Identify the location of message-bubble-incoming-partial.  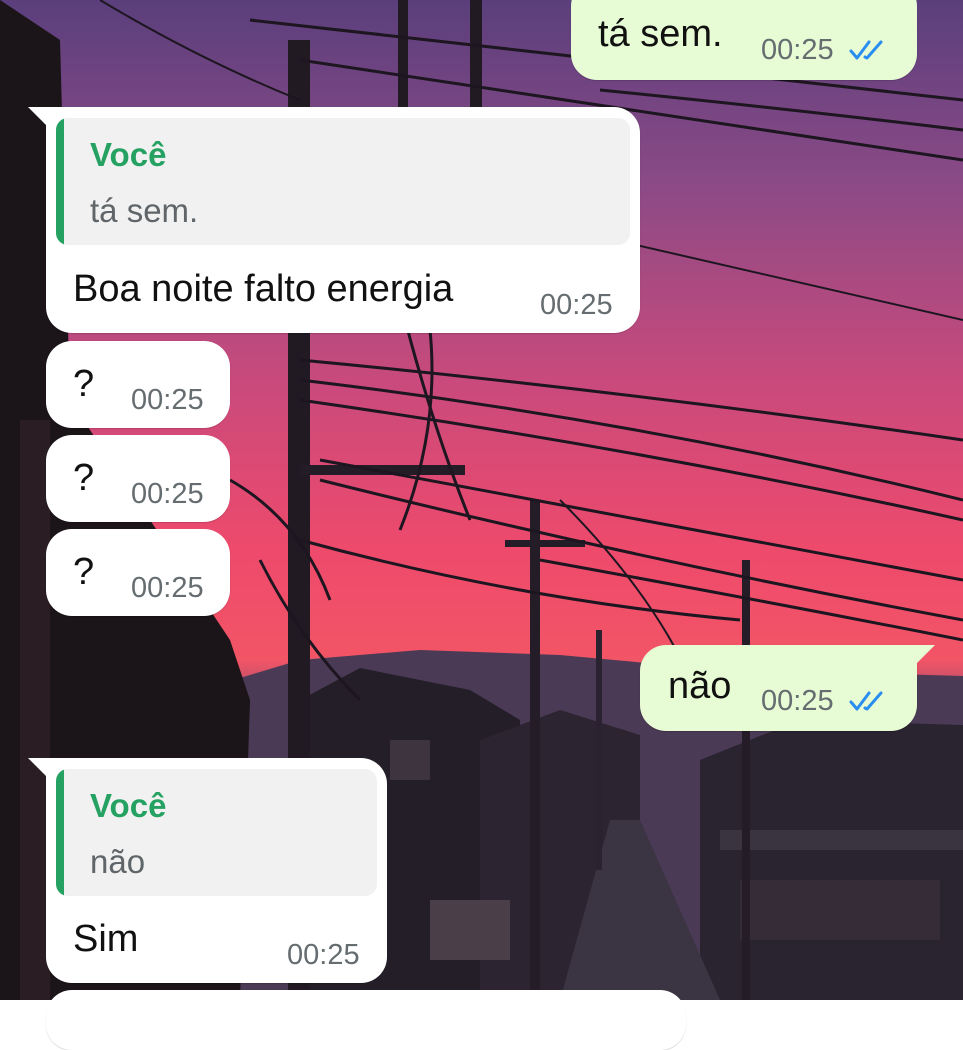
(366, 1020).